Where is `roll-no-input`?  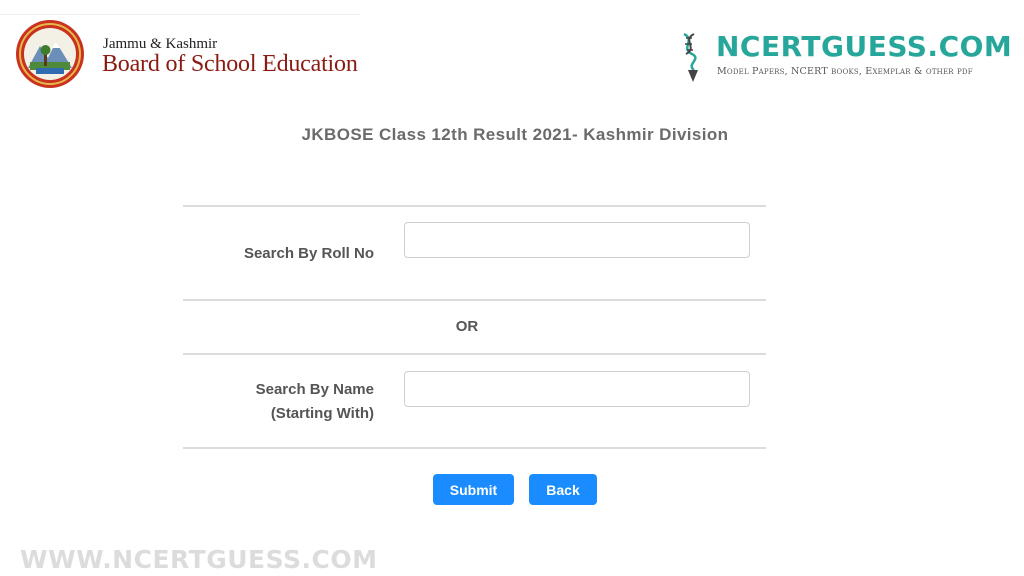 roll-no-input is located at coordinates (577, 240).